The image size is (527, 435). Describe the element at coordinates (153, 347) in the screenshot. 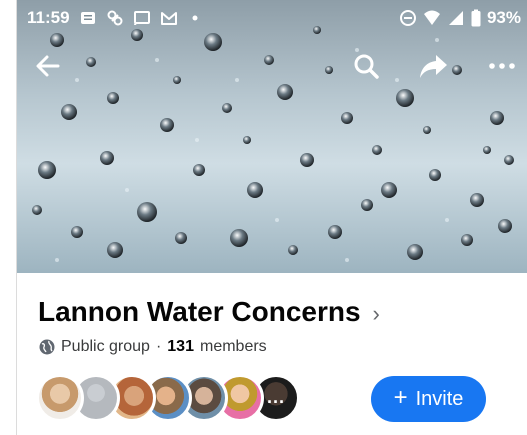

I see `group-meta: Public group · 131 members` at that location.